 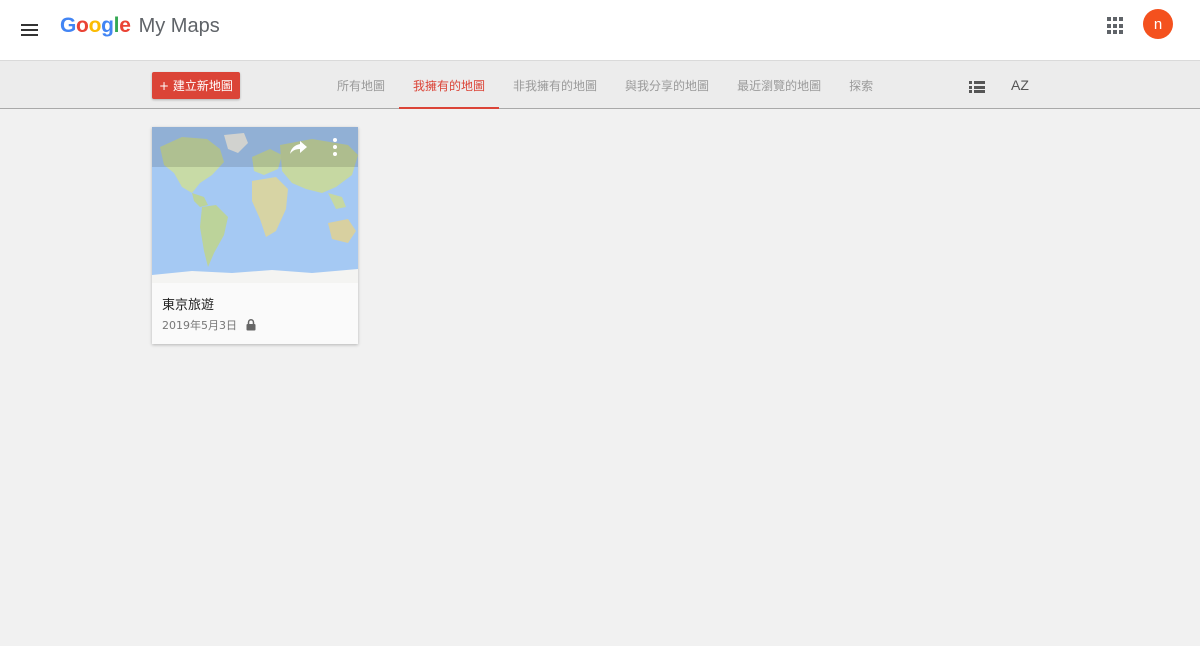 I want to click on tab-not-owned-maps: 非我擁有的地圖, so click(x=555, y=85).